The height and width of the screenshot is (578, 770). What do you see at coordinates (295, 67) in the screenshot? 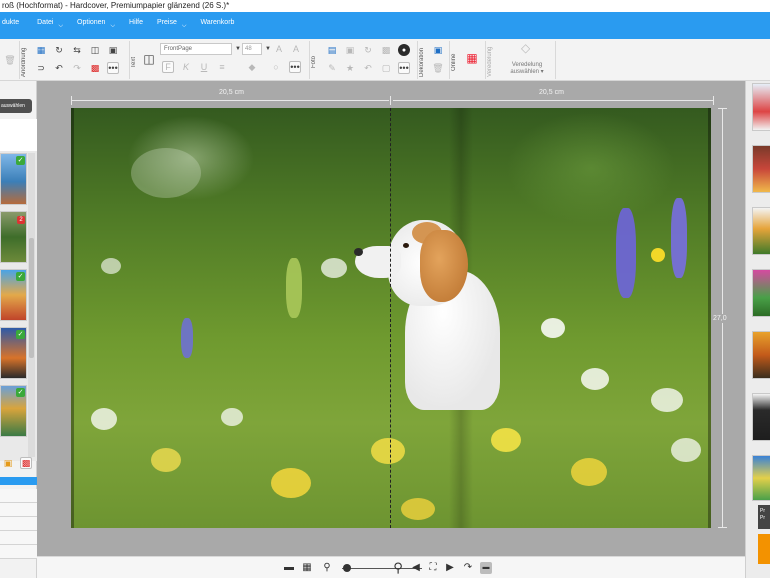
I see `text-more-options-icon: •••` at bounding box center [295, 67].